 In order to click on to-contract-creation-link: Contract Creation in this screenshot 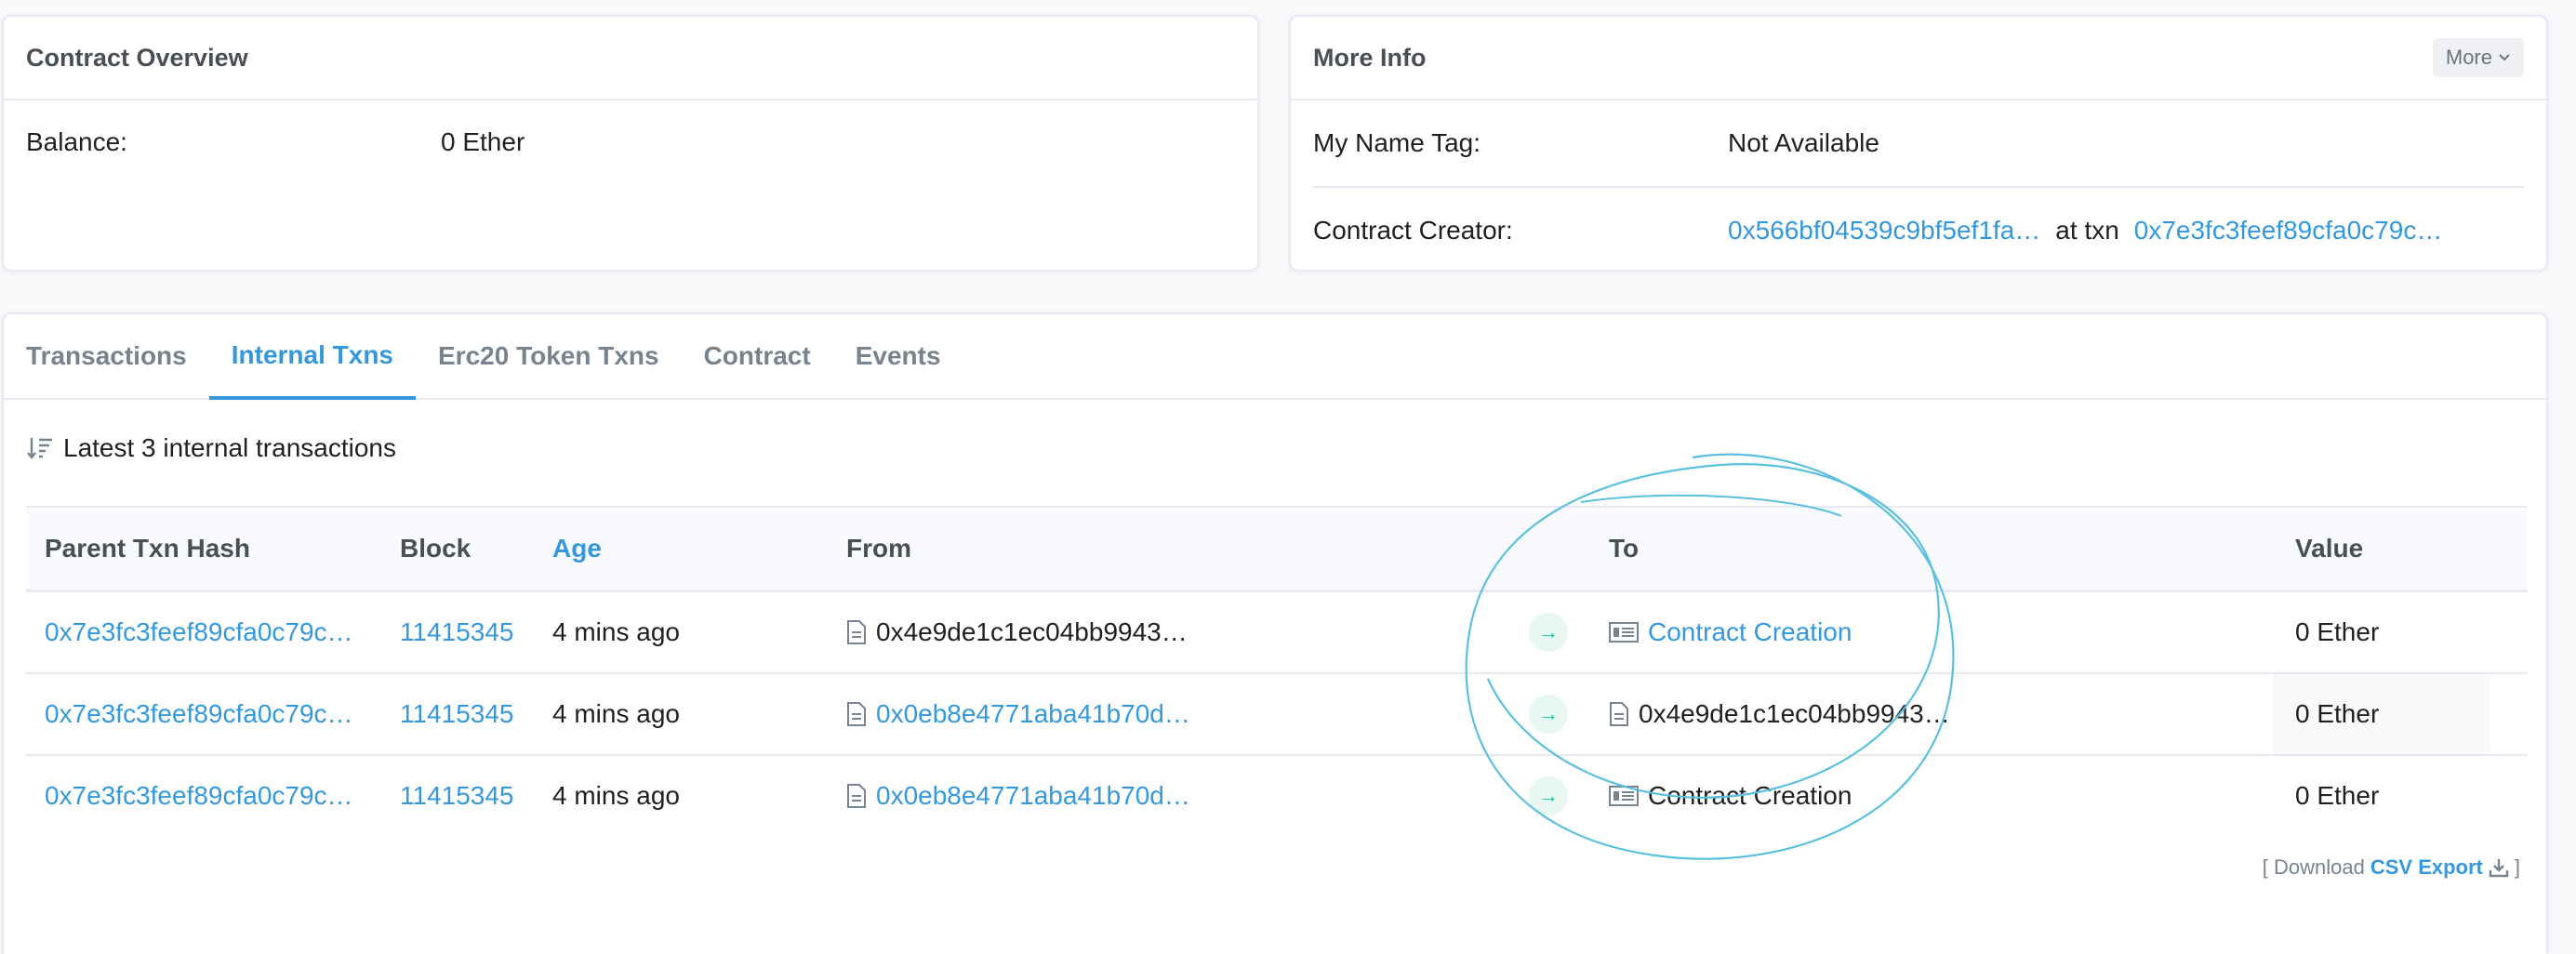, I will do `click(1750, 632)`.